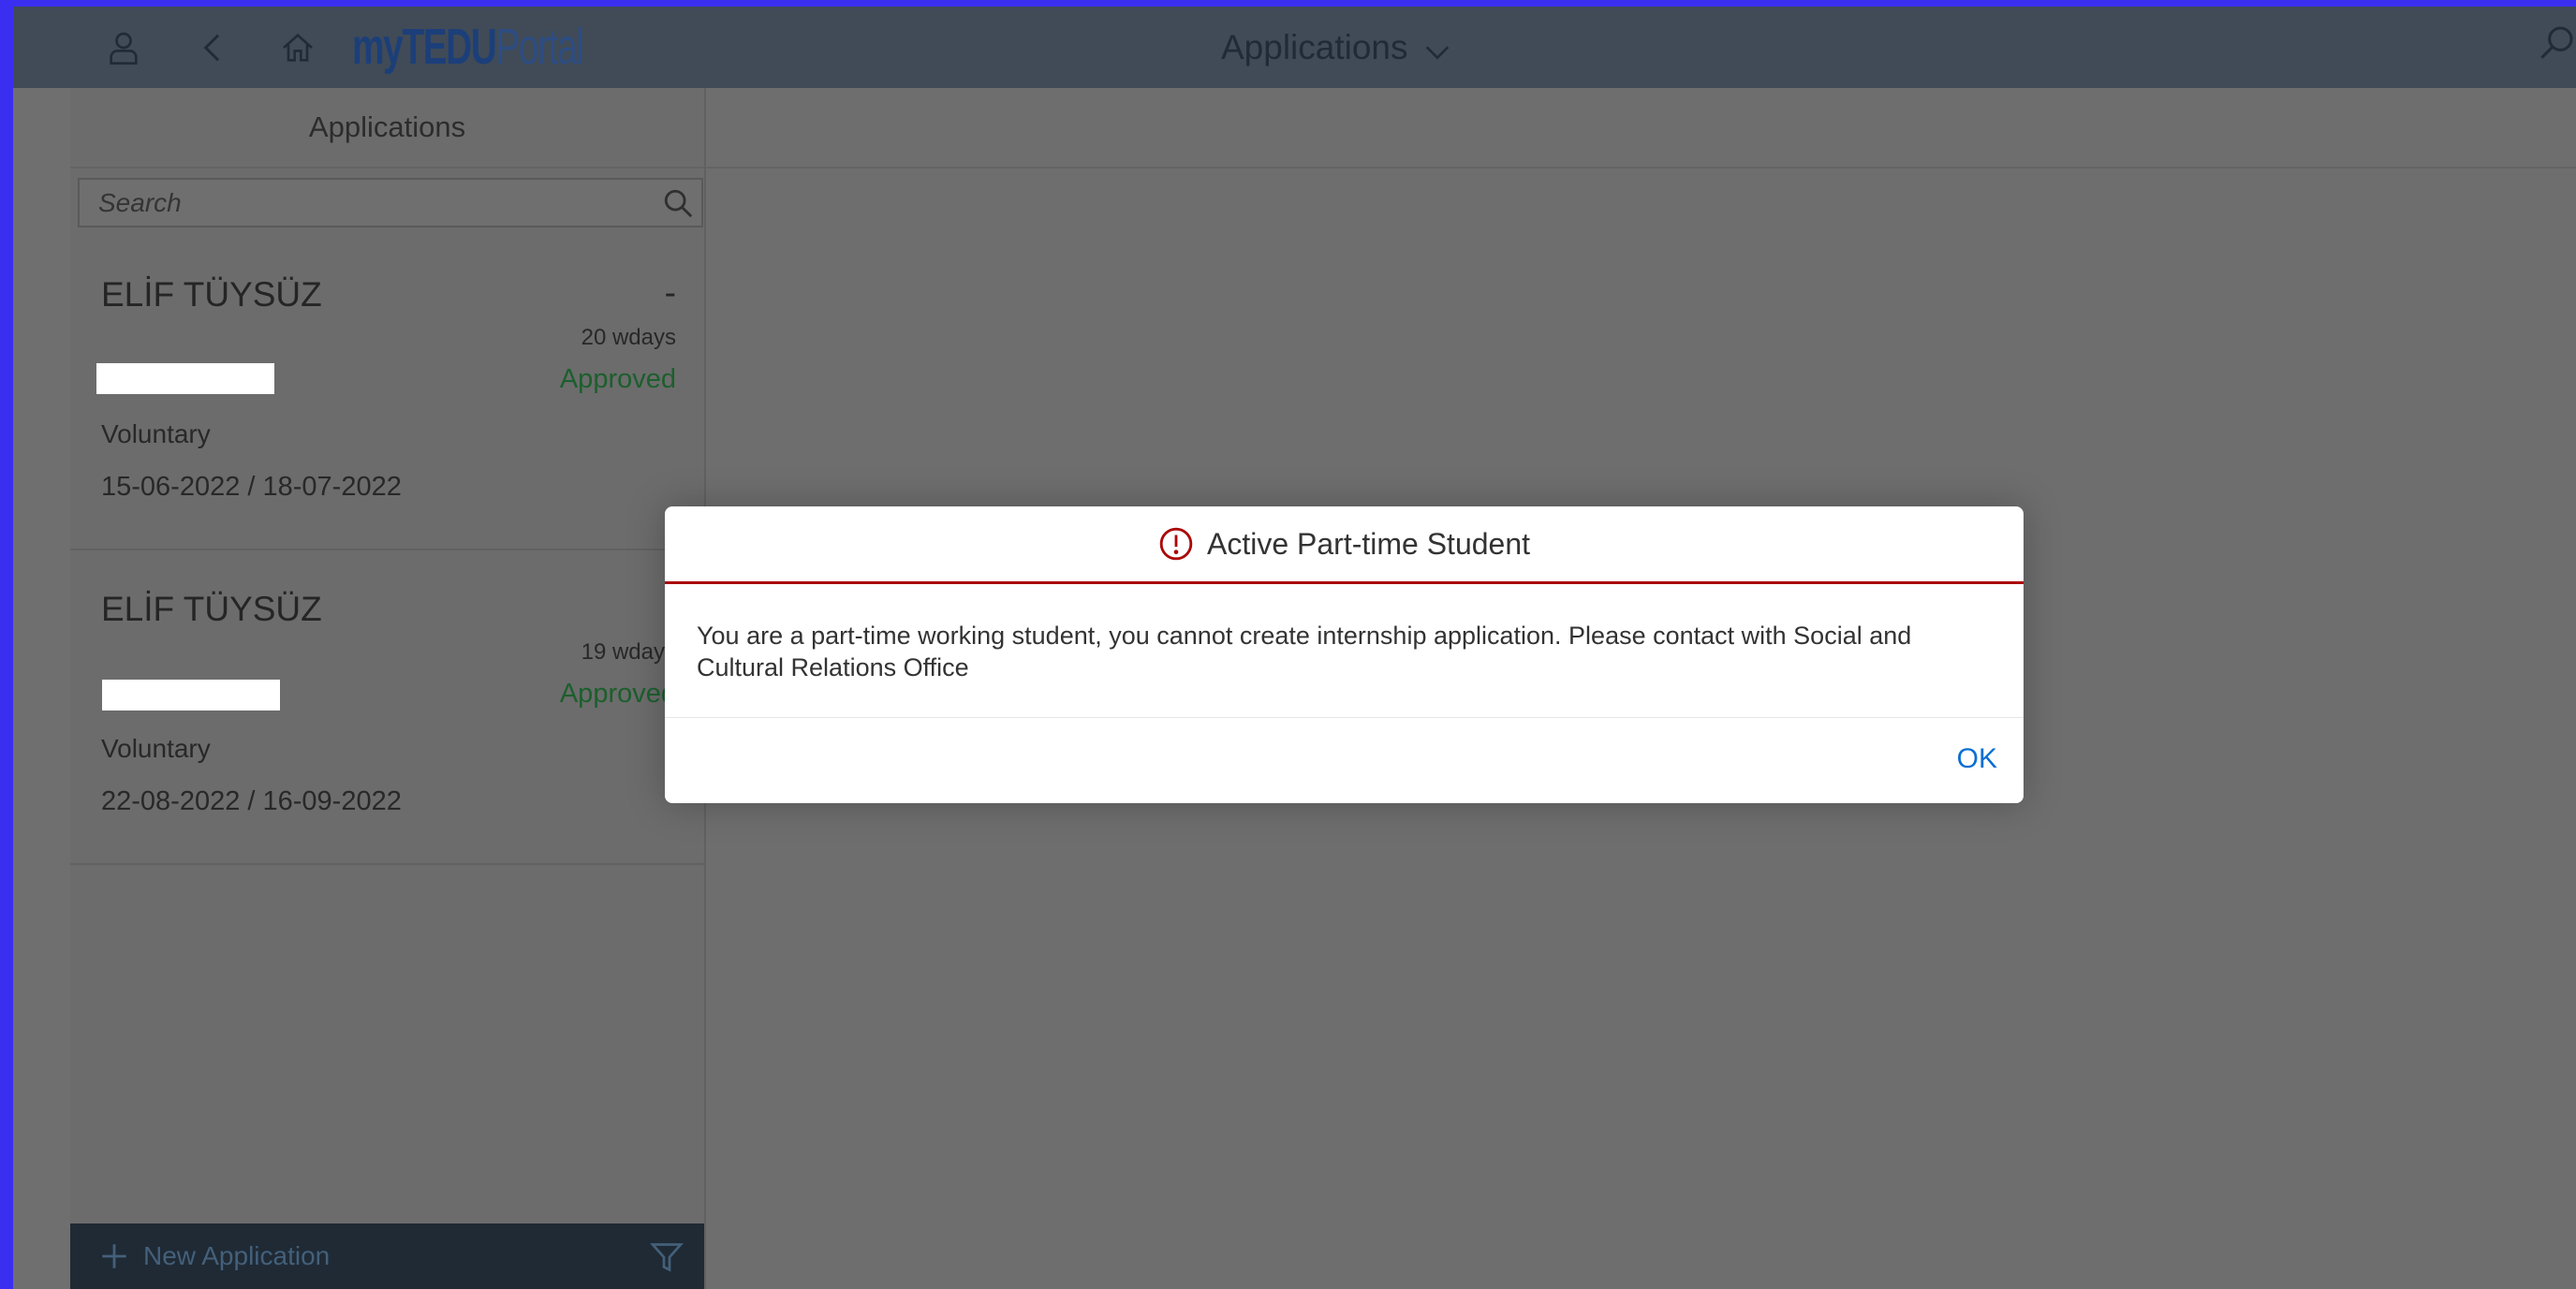 This screenshot has height=1289, width=2576. I want to click on search-field, so click(390, 202).